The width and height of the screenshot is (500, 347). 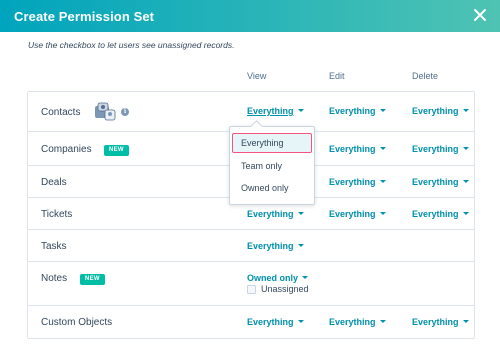 What do you see at coordinates (250, 16) in the screenshot?
I see `modal-header: Create Permission Set` at bounding box center [250, 16].